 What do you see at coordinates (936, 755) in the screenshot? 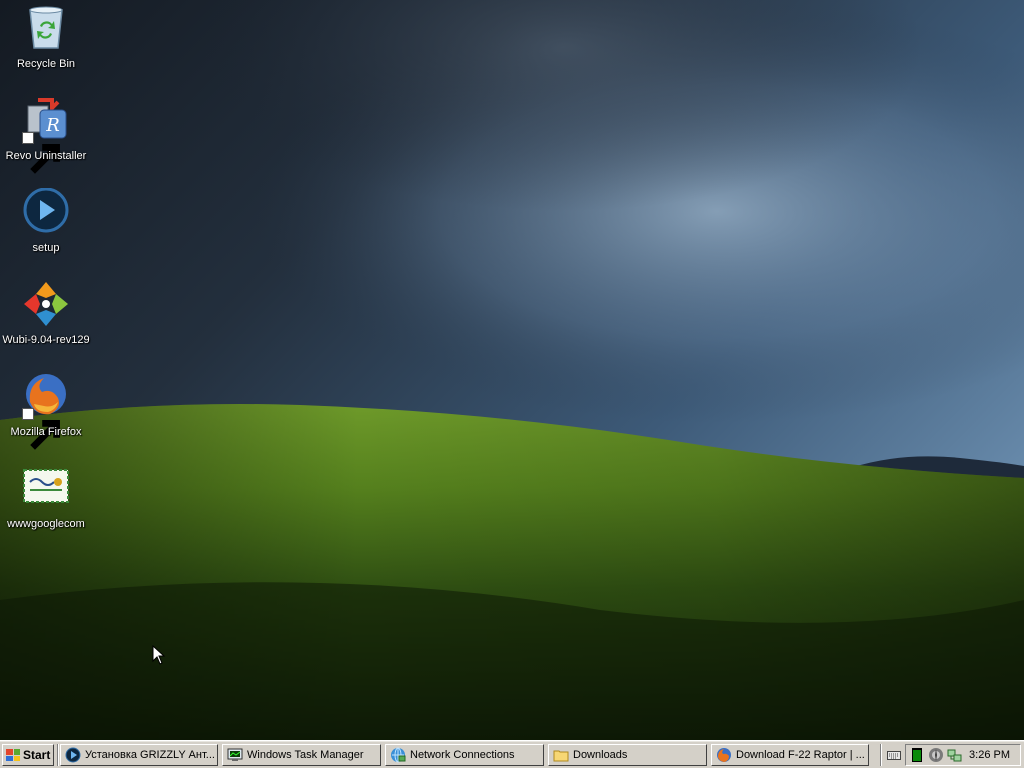
I see `antivirus-icon` at bounding box center [936, 755].